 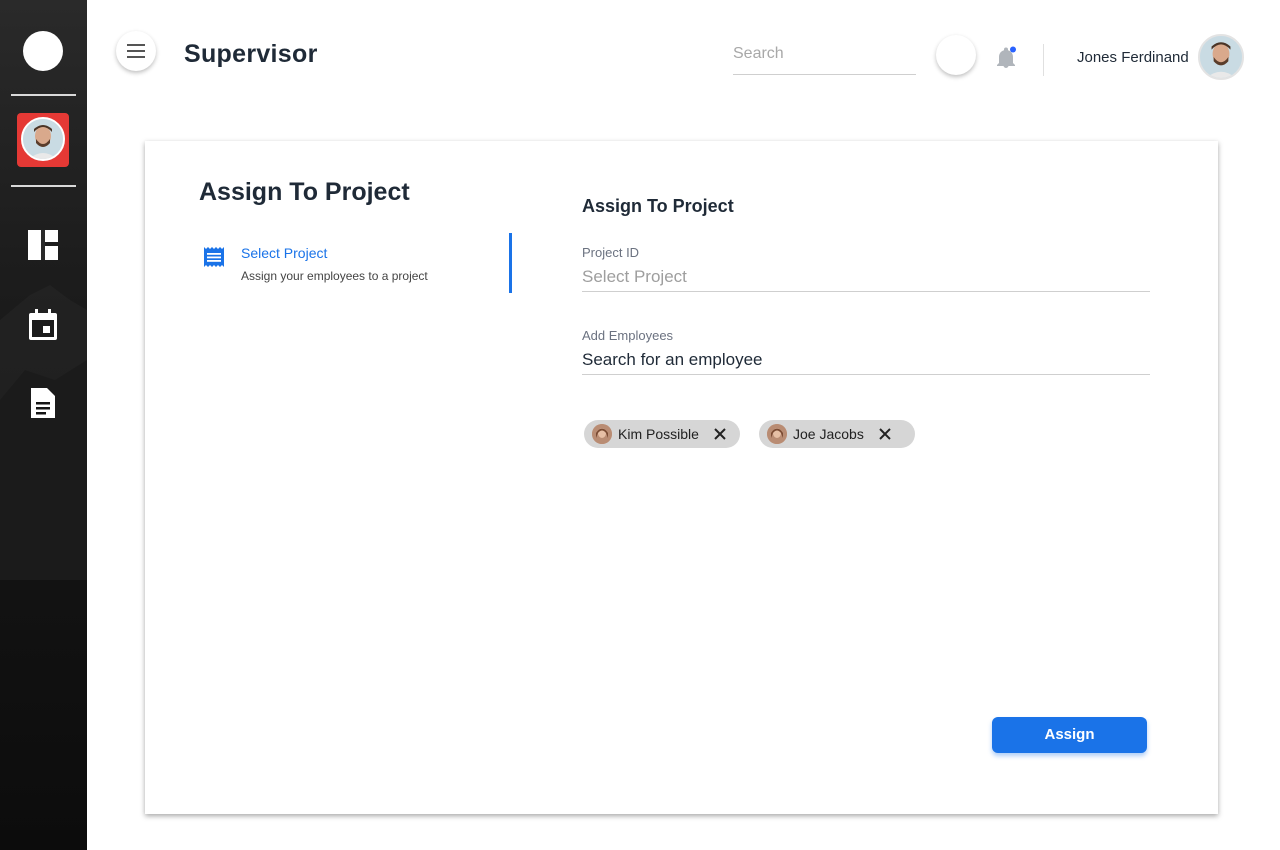 I want to click on chip-label: Joe Jacobs, so click(x=828, y=434).